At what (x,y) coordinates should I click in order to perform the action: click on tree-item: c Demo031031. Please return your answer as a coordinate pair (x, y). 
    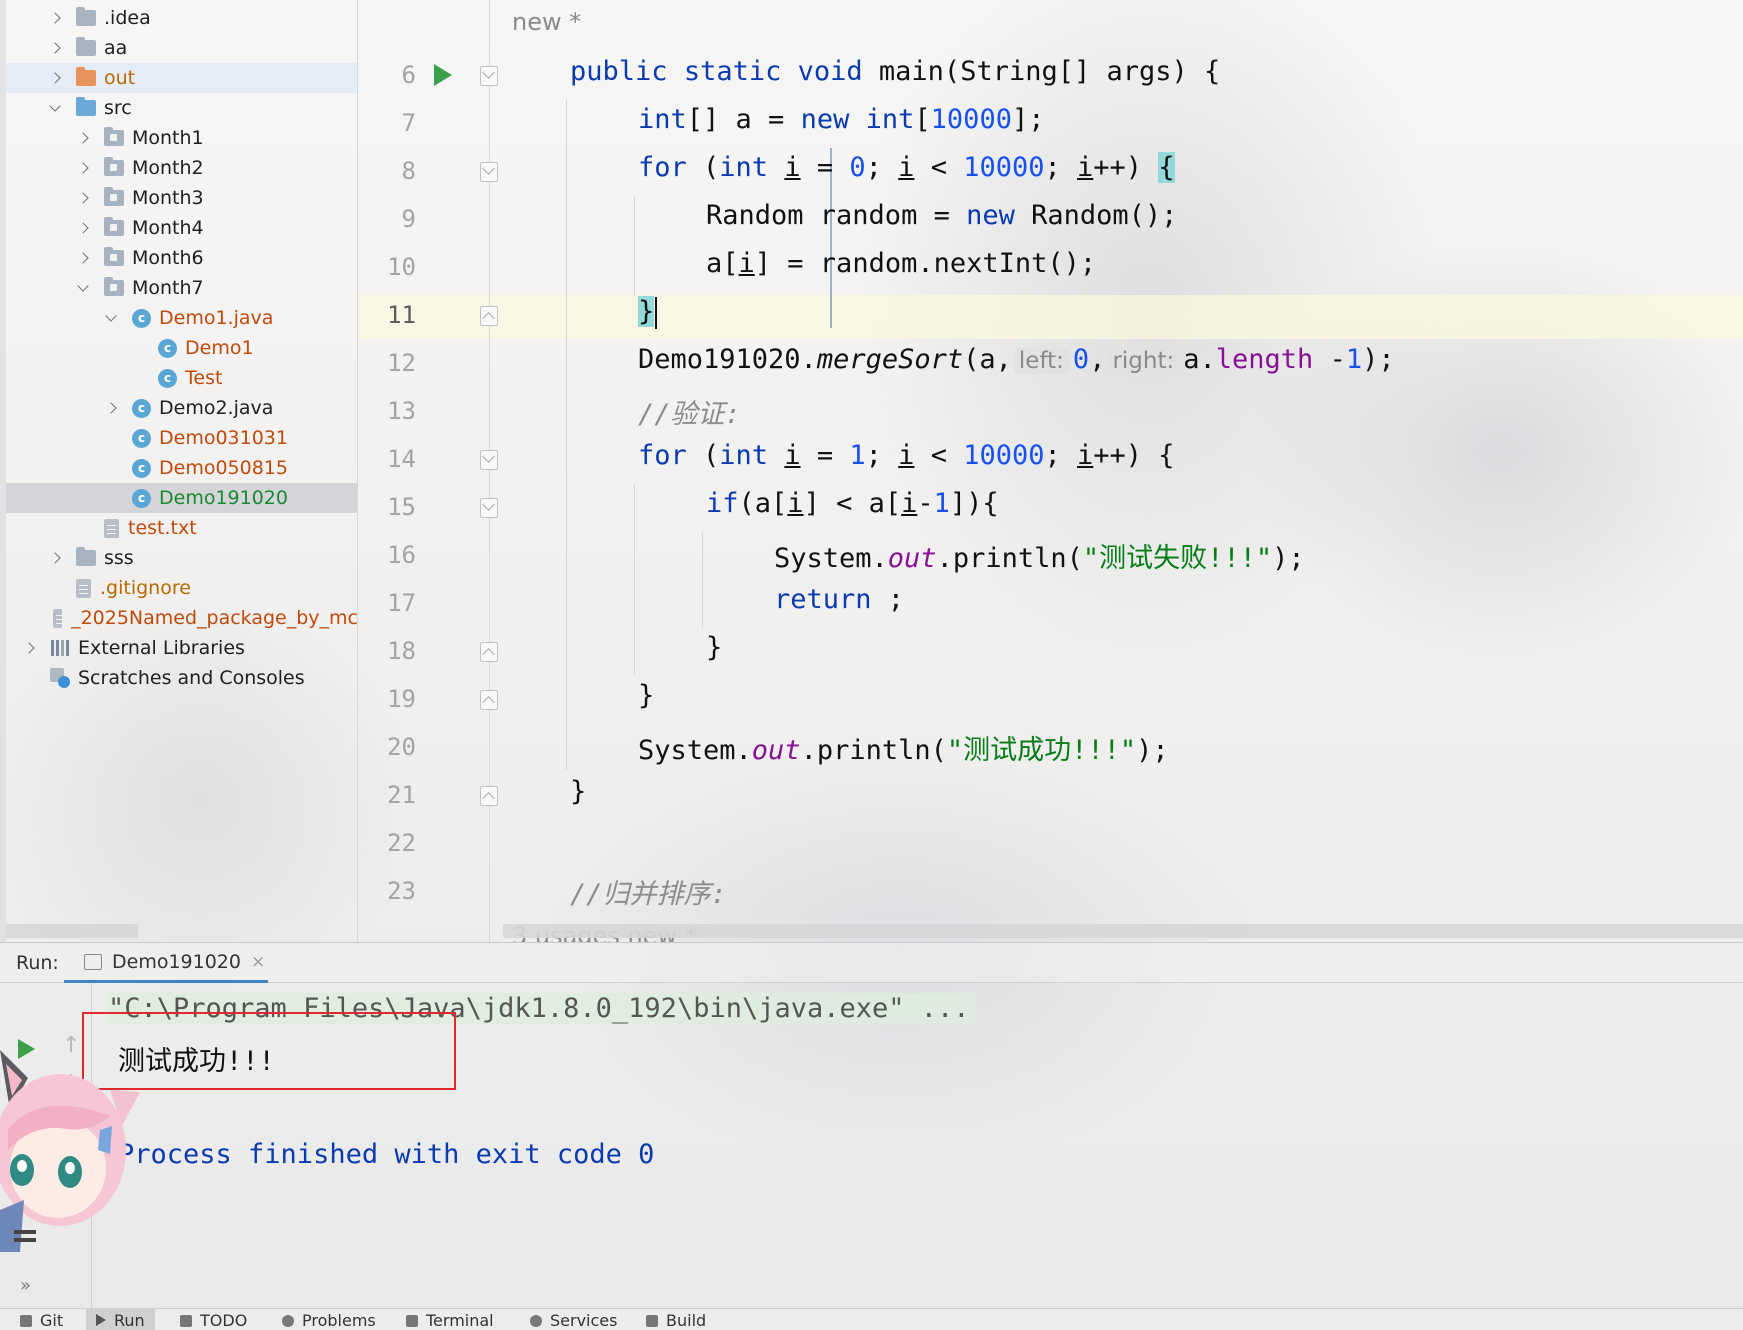
    Looking at the image, I should click on (181, 438).